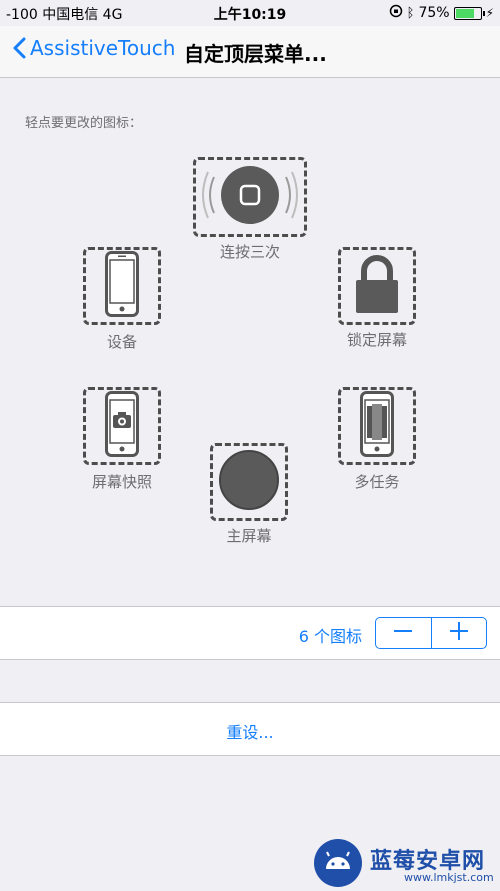 The height and width of the screenshot is (891, 500). What do you see at coordinates (249, 252) in the screenshot?
I see `icon-label: 连按三次` at bounding box center [249, 252].